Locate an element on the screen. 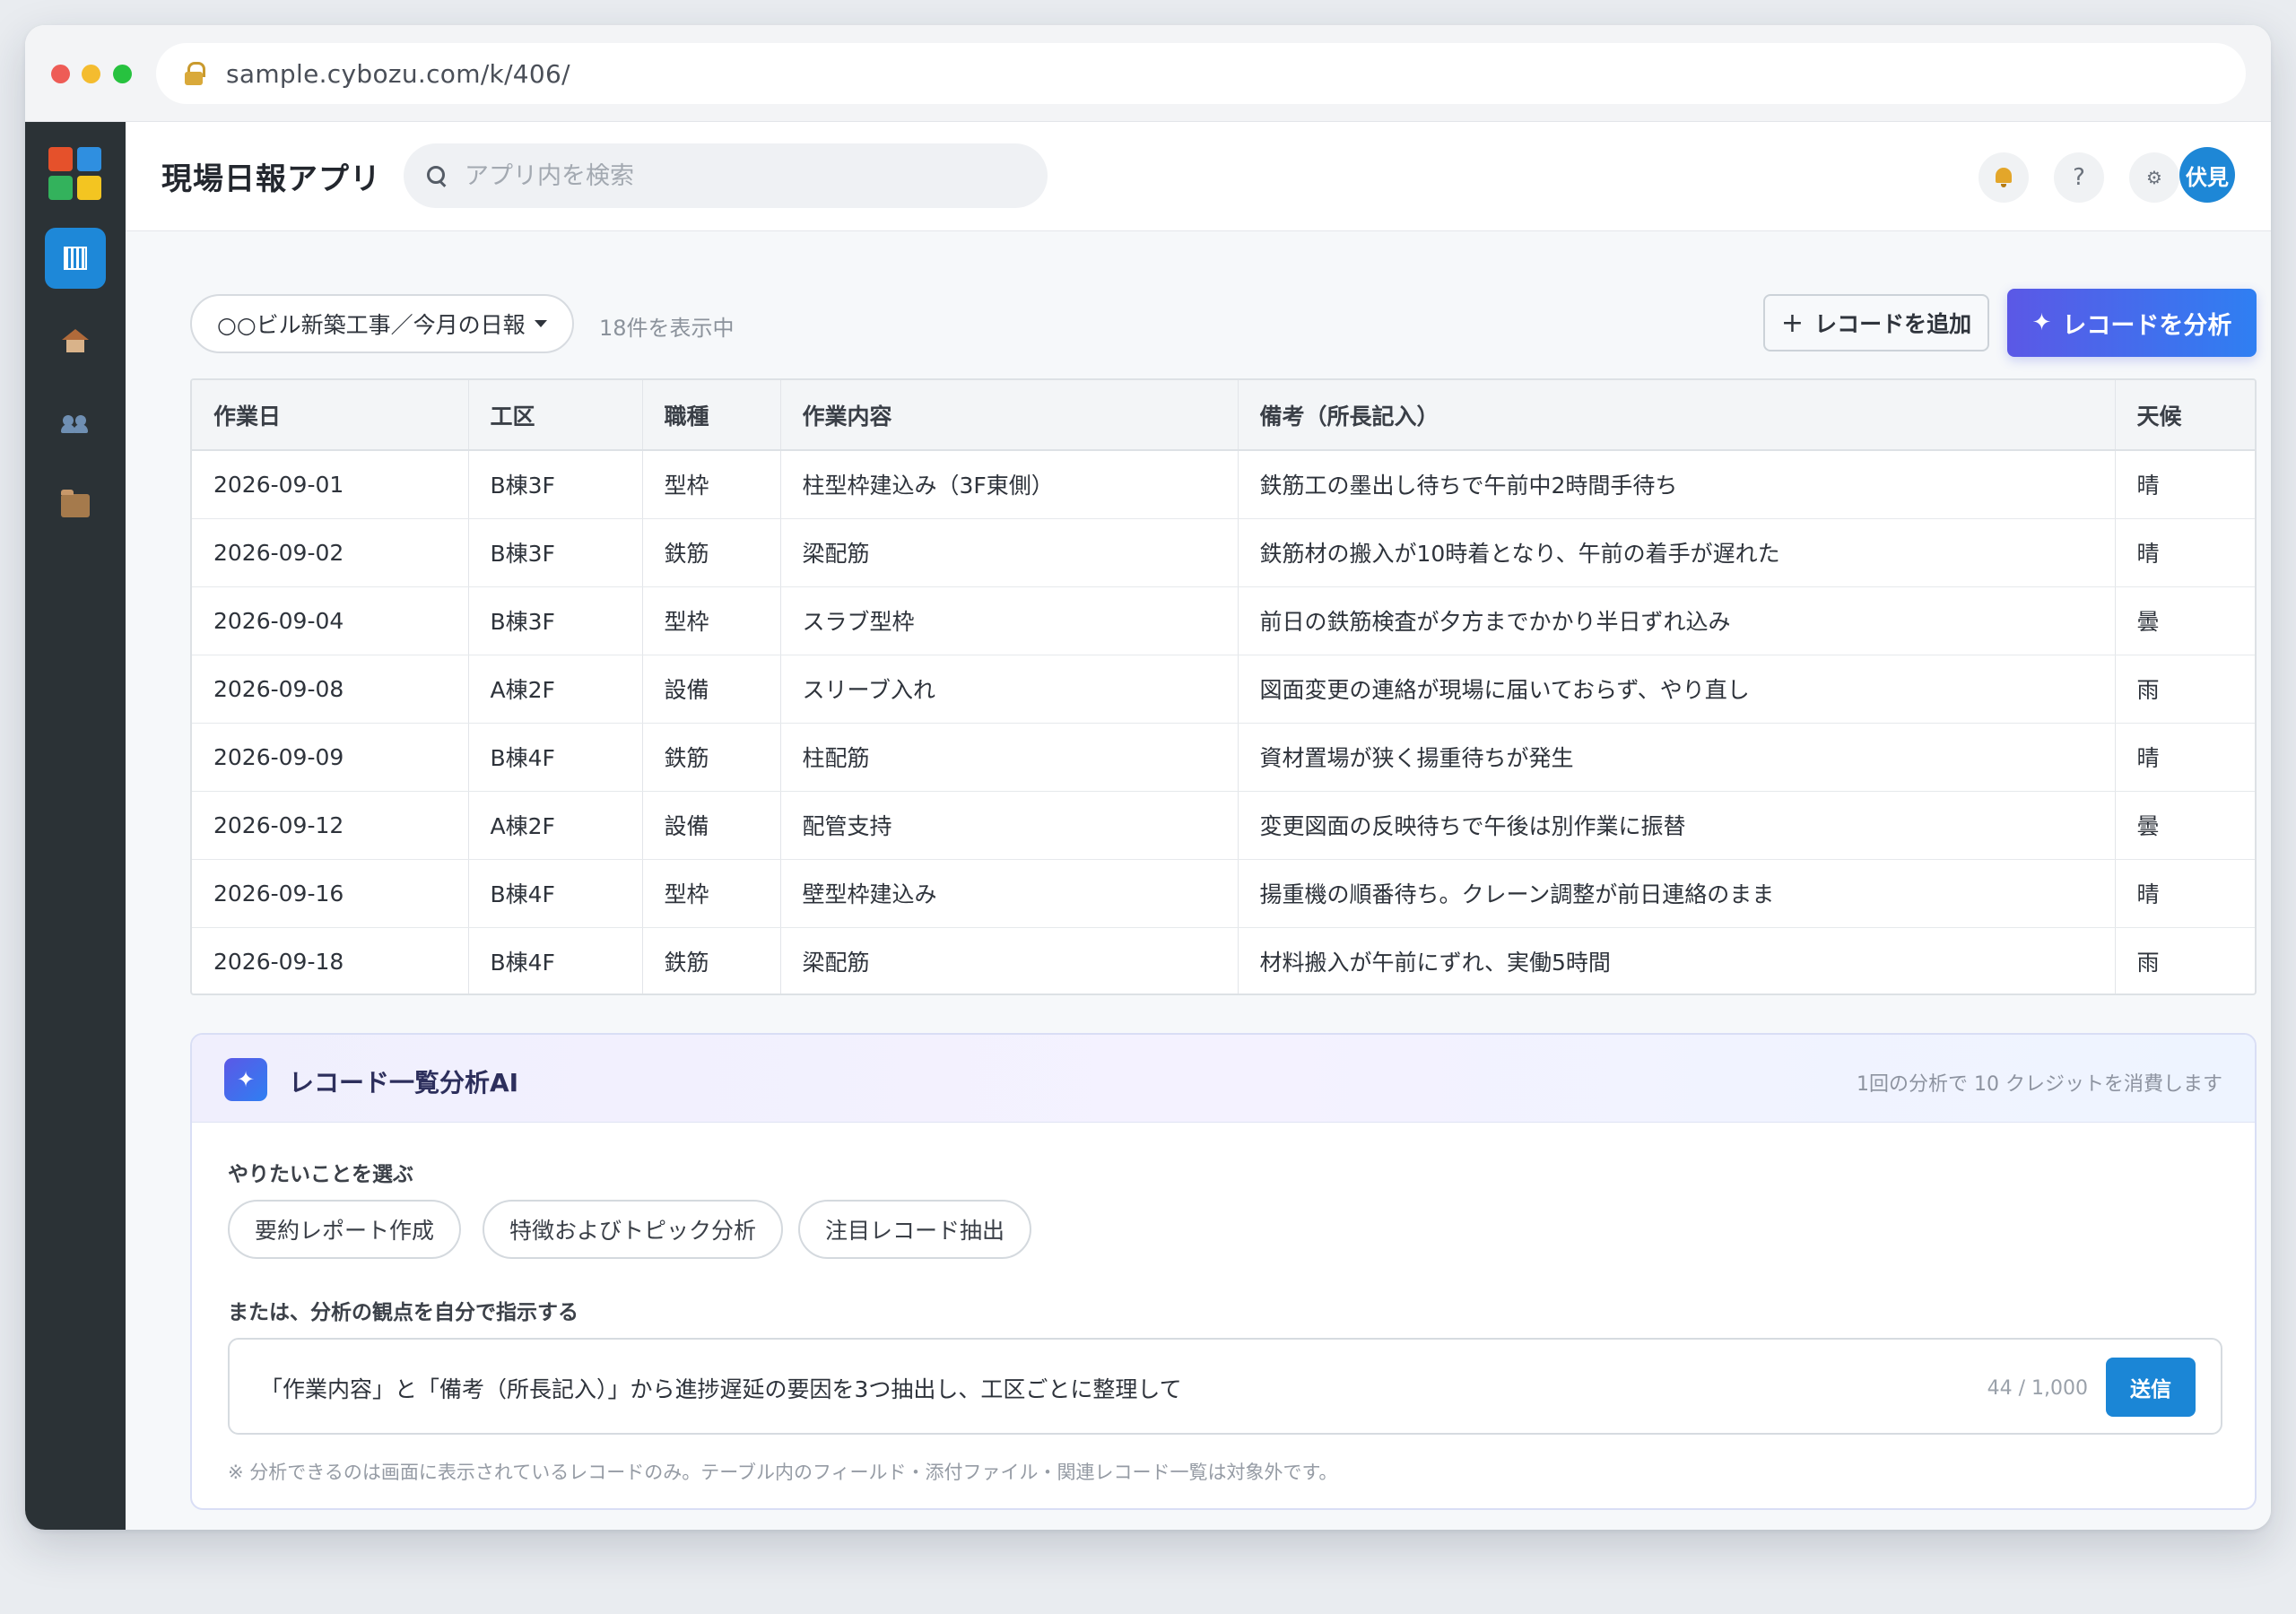  sidebar is located at coordinates (75, 826).